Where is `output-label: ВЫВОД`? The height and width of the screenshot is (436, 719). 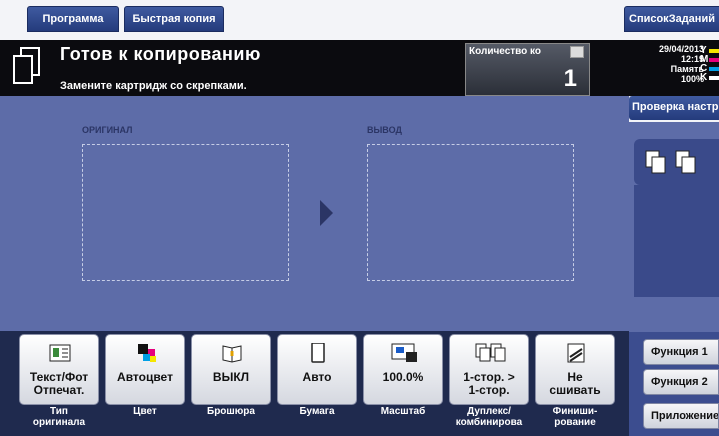
output-label: ВЫВОД is located at coordinates (384, 130).